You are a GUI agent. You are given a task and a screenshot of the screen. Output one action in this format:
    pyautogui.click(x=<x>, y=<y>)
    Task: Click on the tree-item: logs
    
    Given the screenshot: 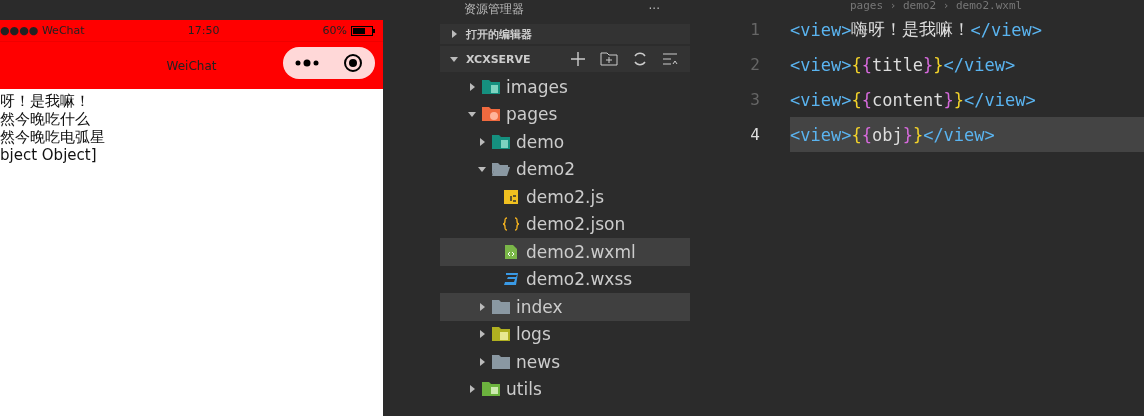 What is the action you would take?
    pyautogui.click(x=565, y=334)
    